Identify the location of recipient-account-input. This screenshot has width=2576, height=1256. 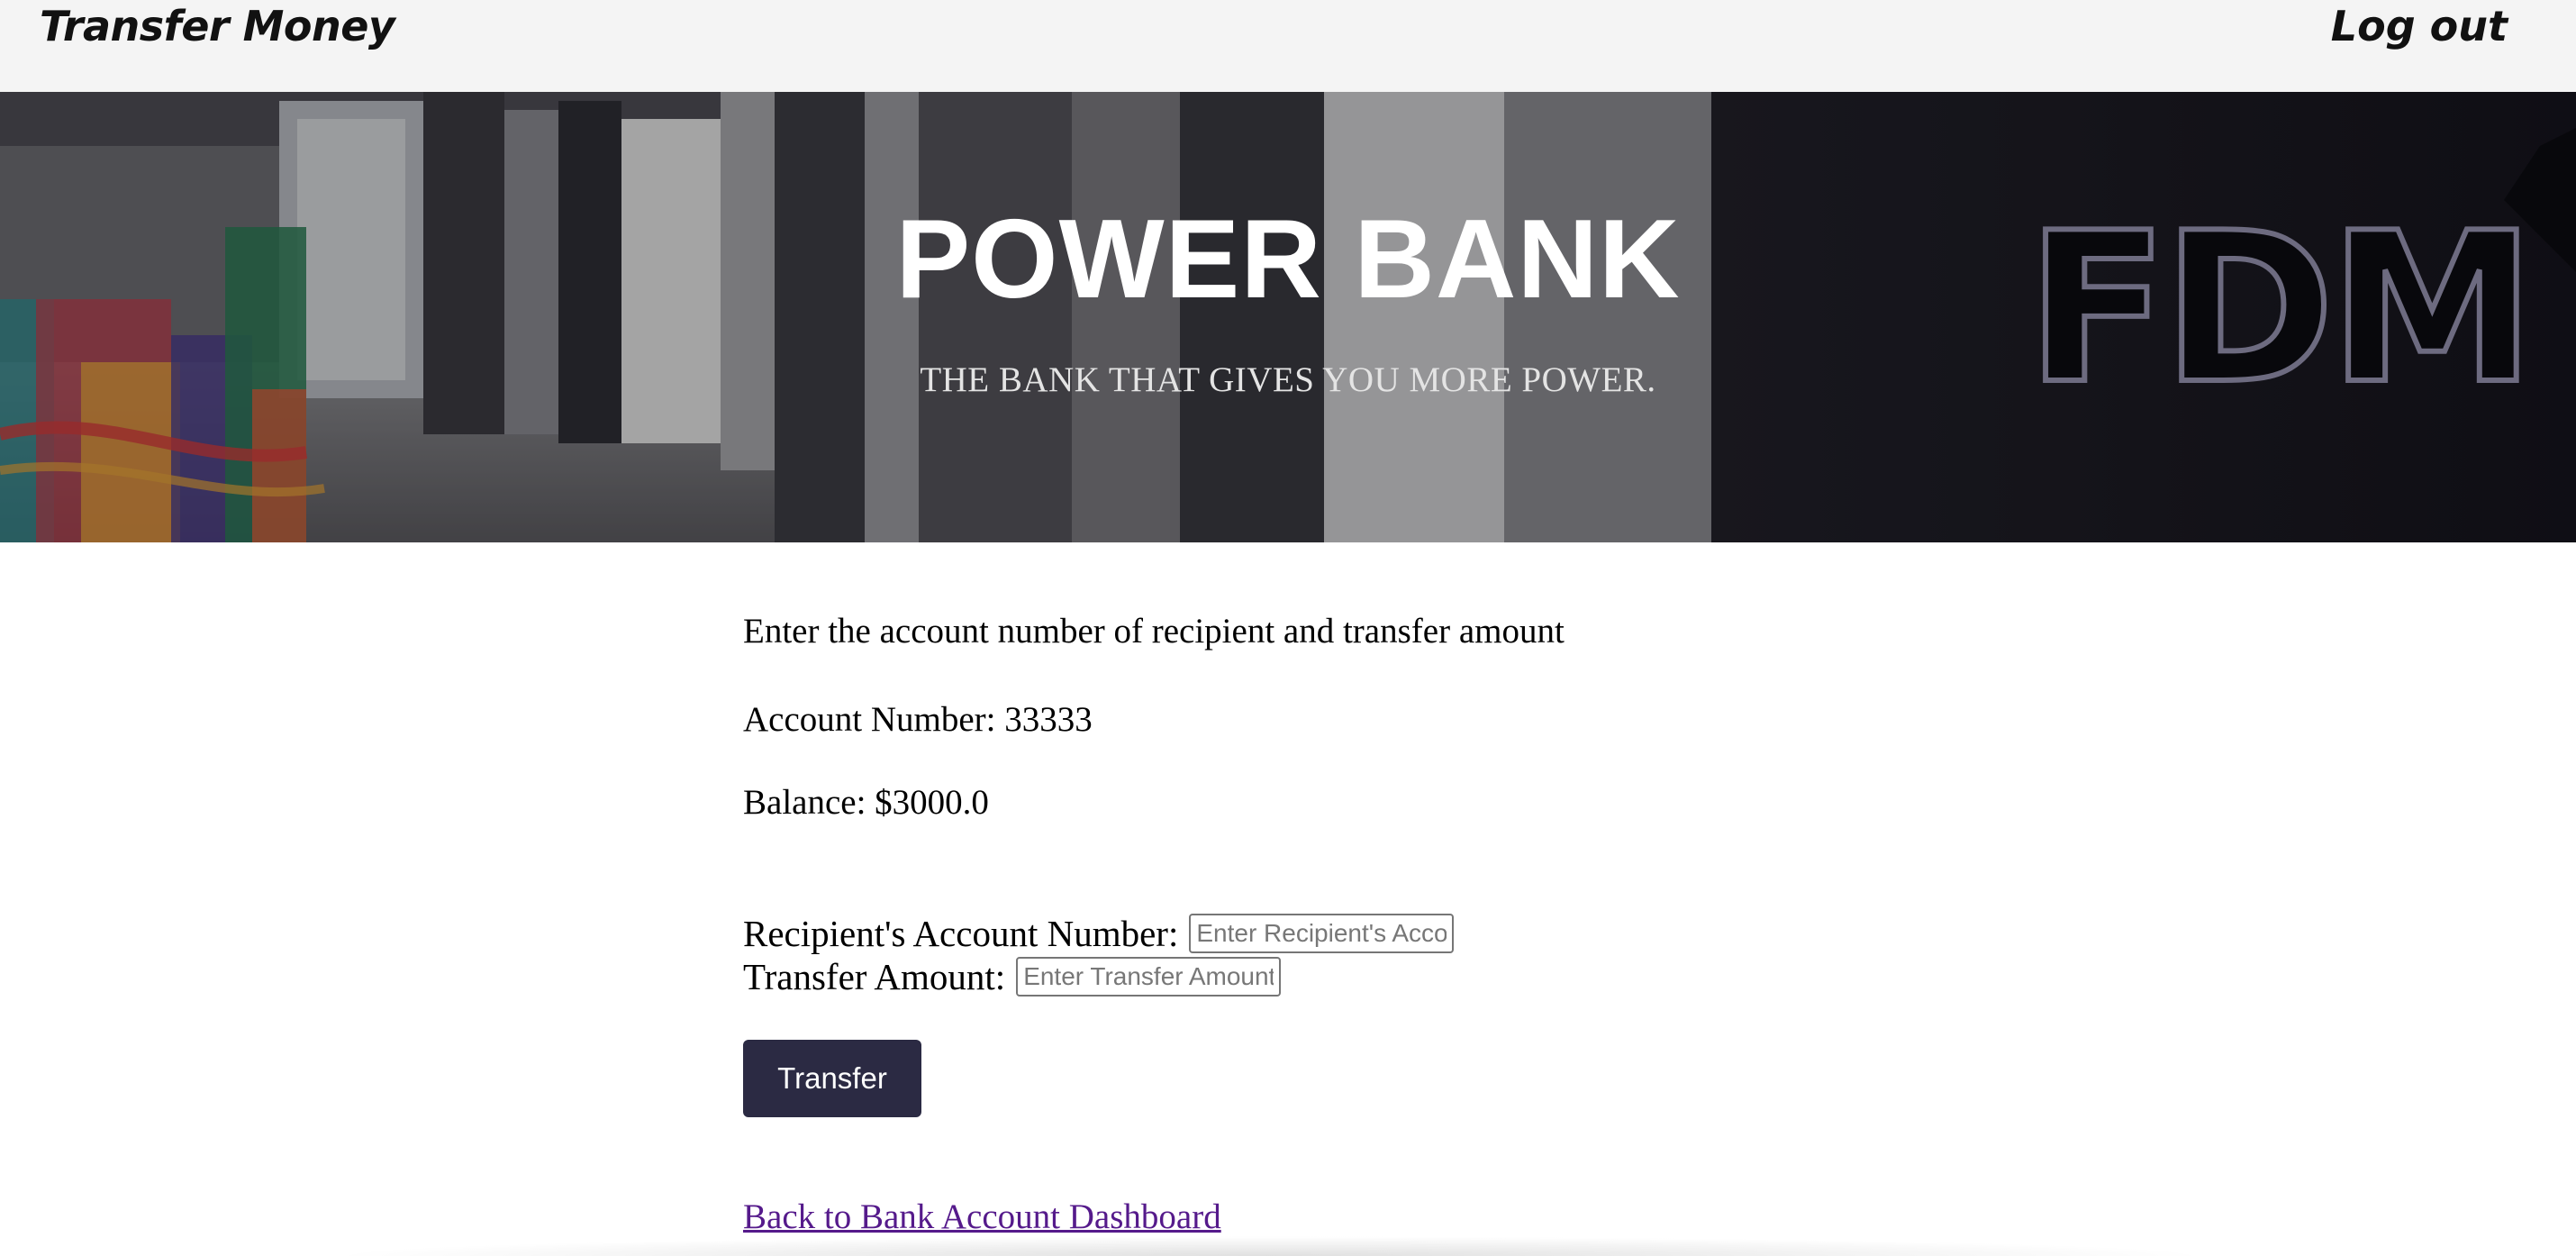
(1322, 933).